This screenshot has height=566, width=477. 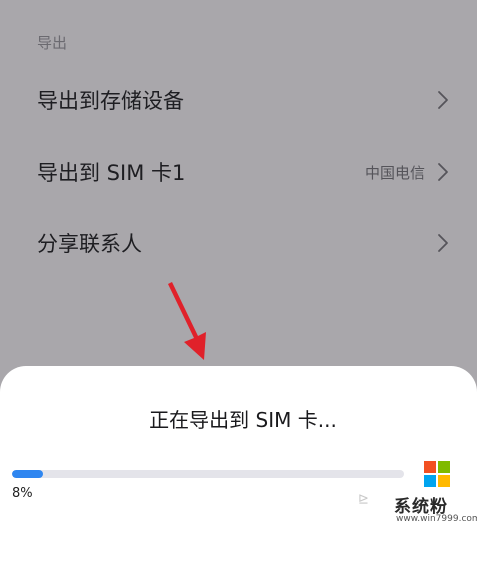 I want to click on progress-percent: 8%, so click(x=22, y=493).